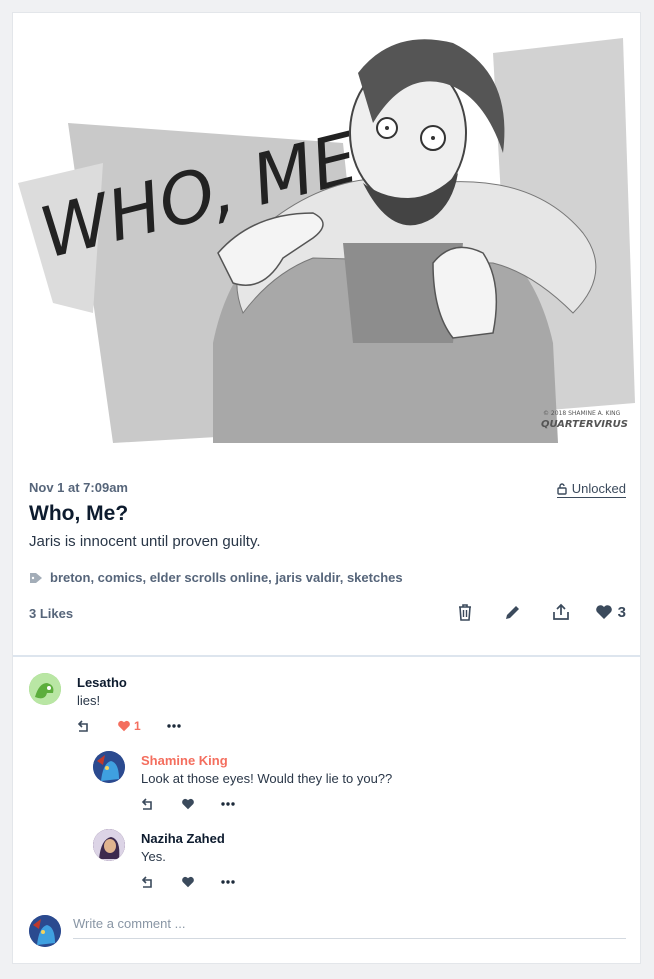 The width and height of the screenshot is (654, 979). I want to click on like-button: 3, so click(610, 612).